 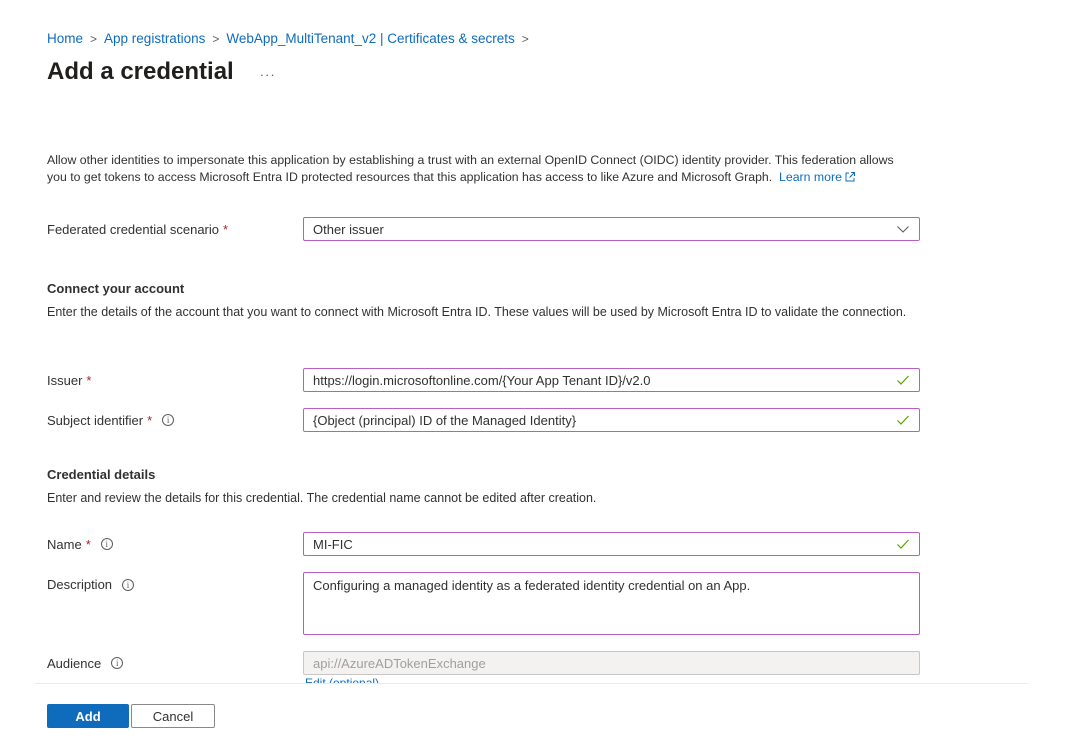 What do you see at coordinates (611, 229) in the screenshot?
I see `scenario-dropdown: Other issuer` at bounding box center [611, 229].